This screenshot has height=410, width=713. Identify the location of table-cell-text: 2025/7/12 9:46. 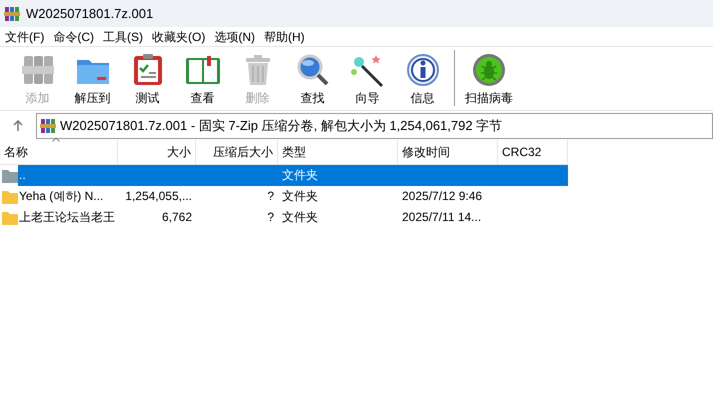
(442, 196).